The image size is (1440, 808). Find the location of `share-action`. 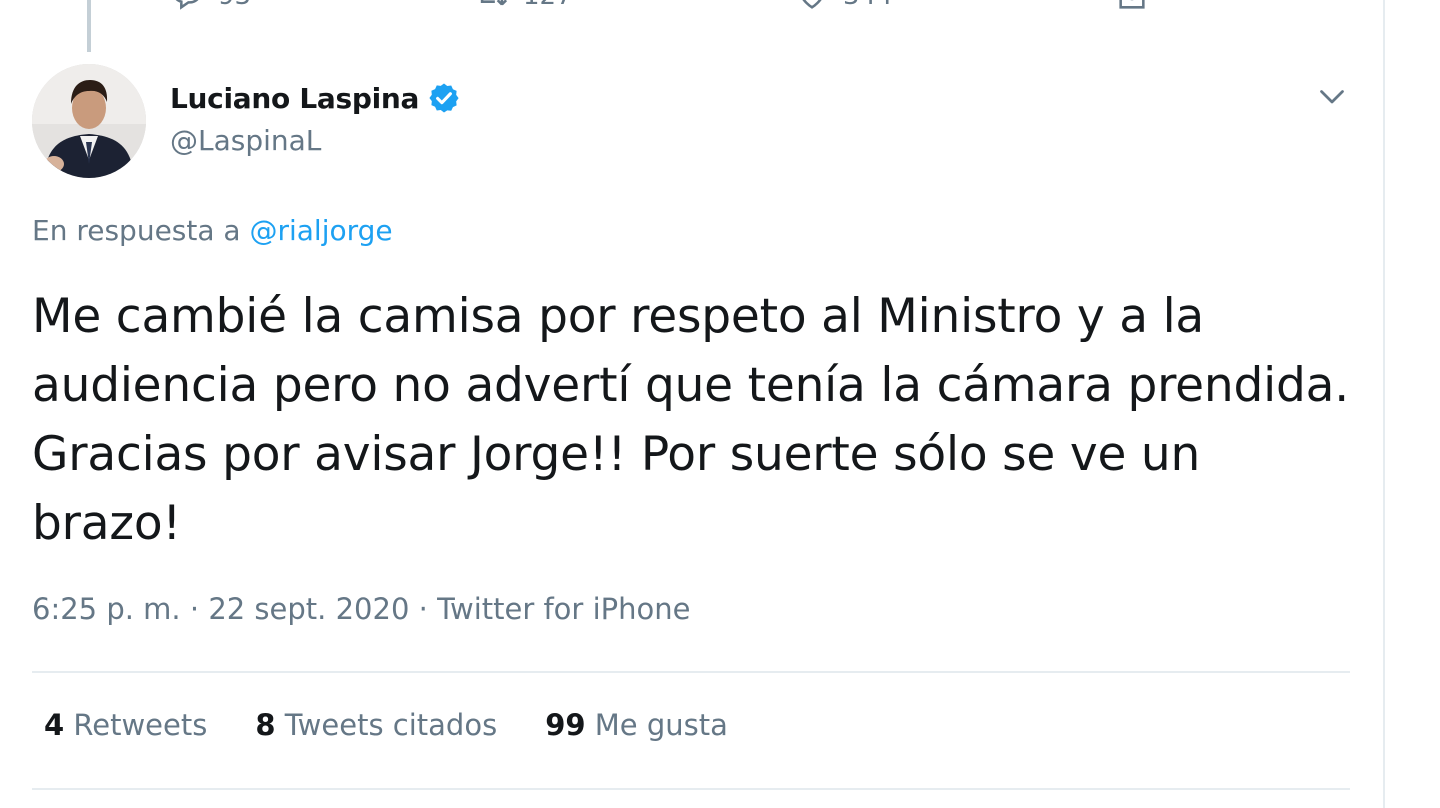

share-action is located at coordinates (1132, 7).